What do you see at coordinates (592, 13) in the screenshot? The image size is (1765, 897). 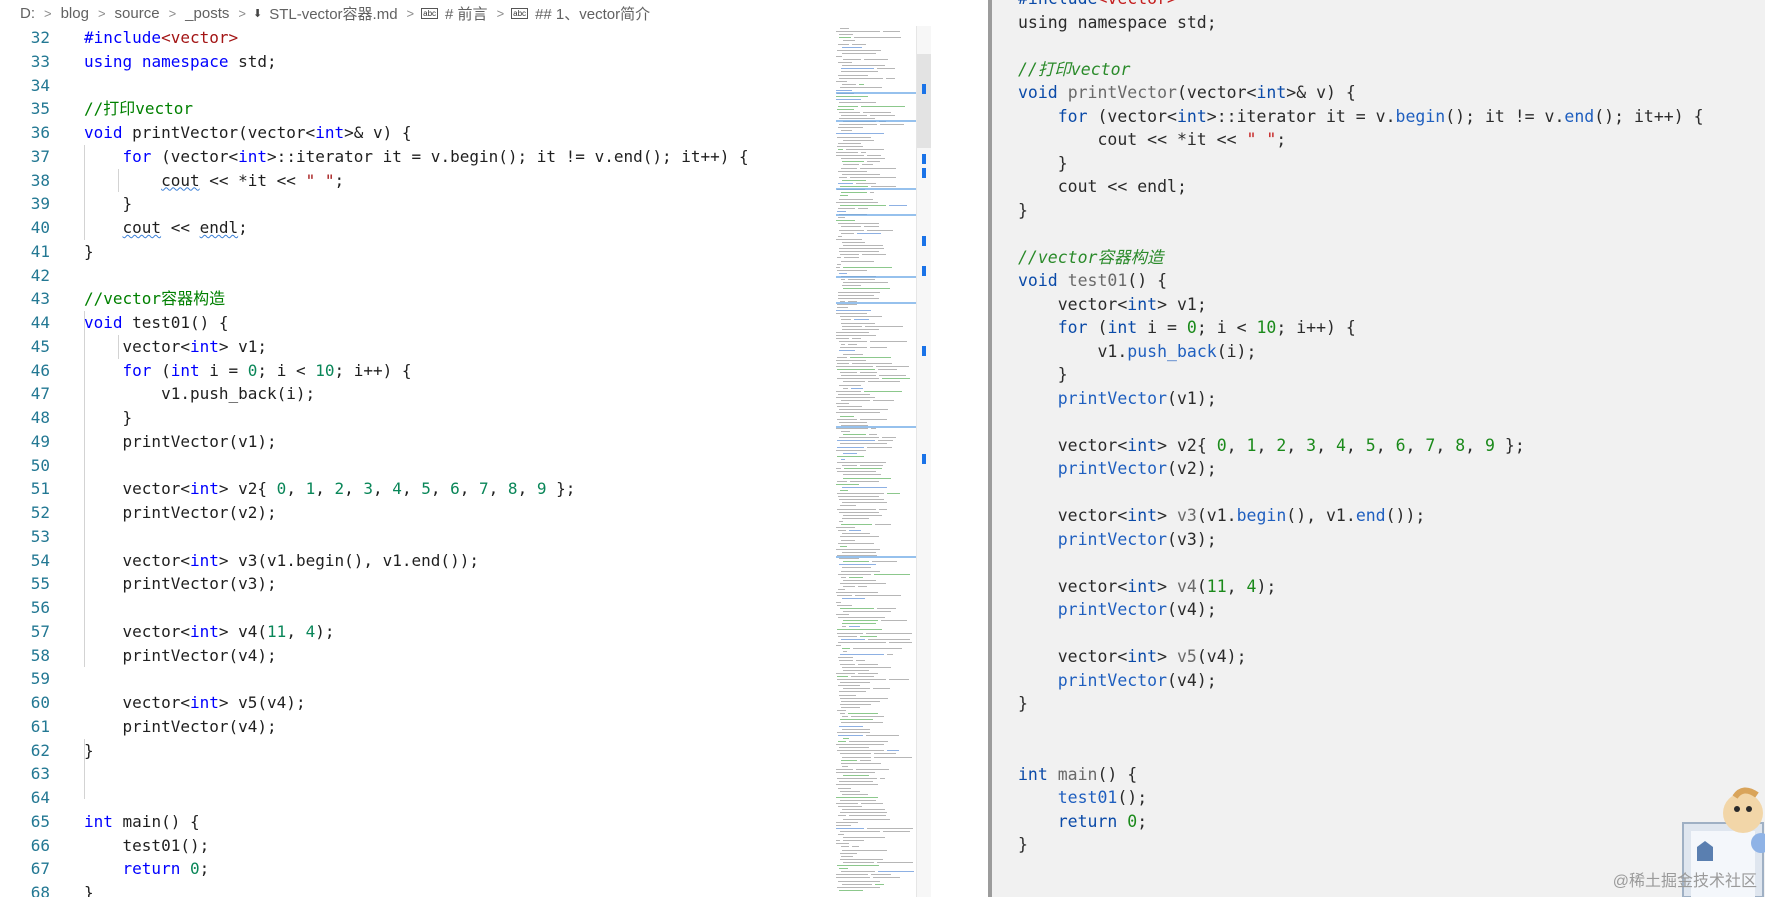 I see `breadcrumb-item-heading2: ## 1、vector简介` at bounding box center [592, 13].